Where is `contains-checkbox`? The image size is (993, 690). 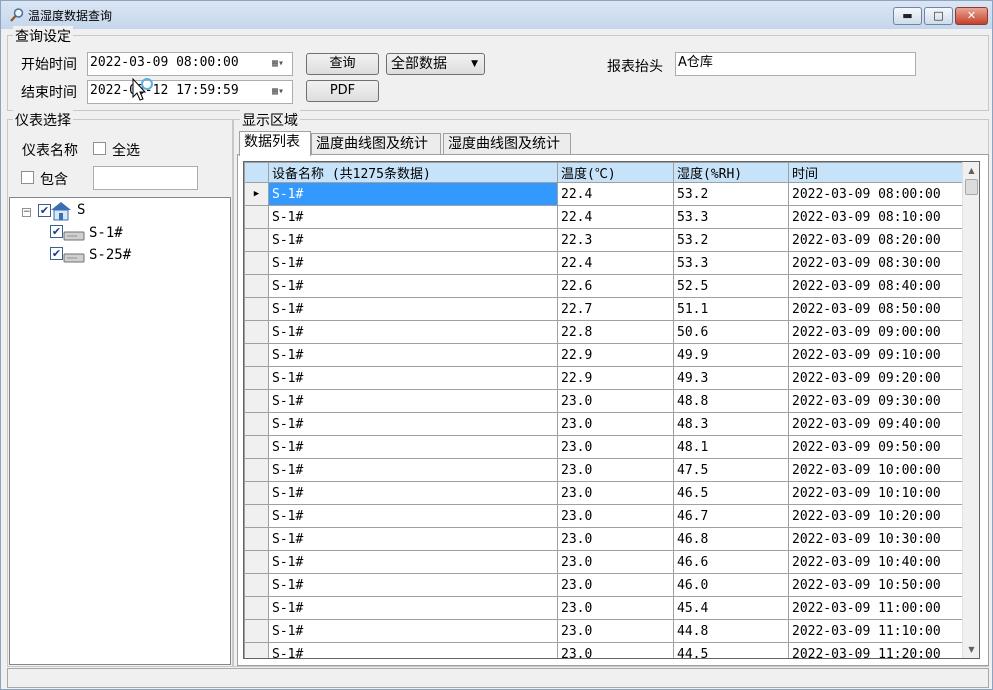
contains-checkbox is located at coordinates (27, 177).